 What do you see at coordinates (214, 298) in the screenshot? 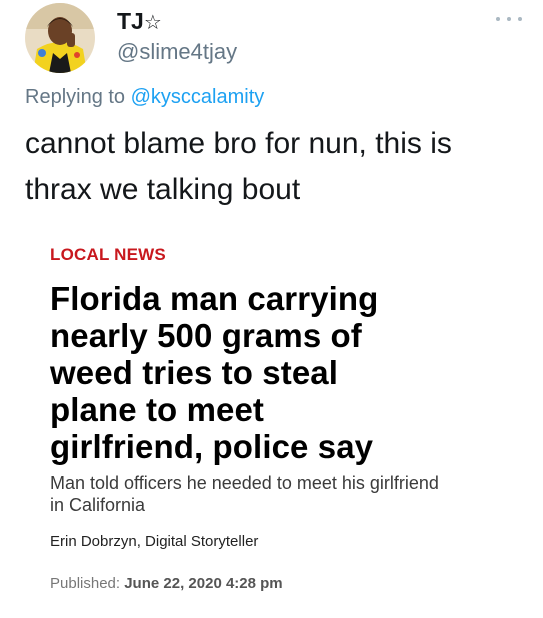
I see `headline-line: Florida man carrying` at bounding box center [214, 298].